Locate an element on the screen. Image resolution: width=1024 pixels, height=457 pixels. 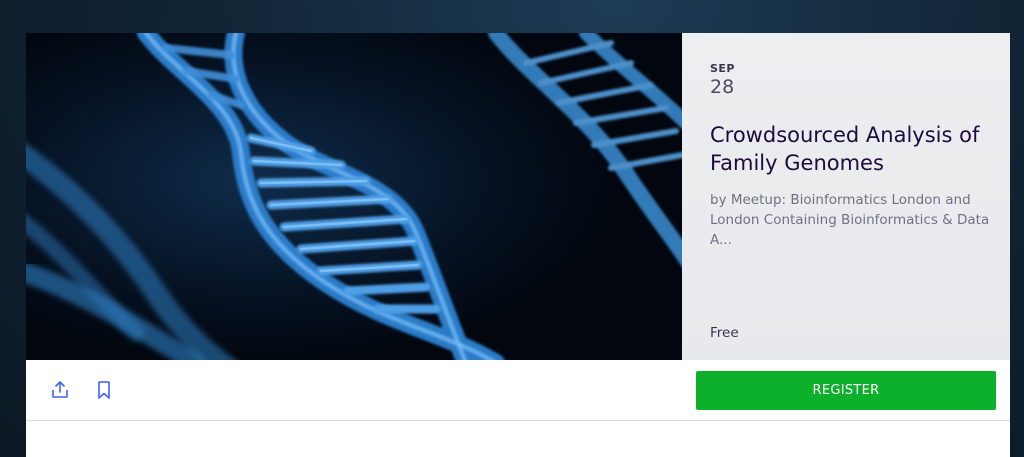
event-month: SEP is located at coordinates (722, 68).